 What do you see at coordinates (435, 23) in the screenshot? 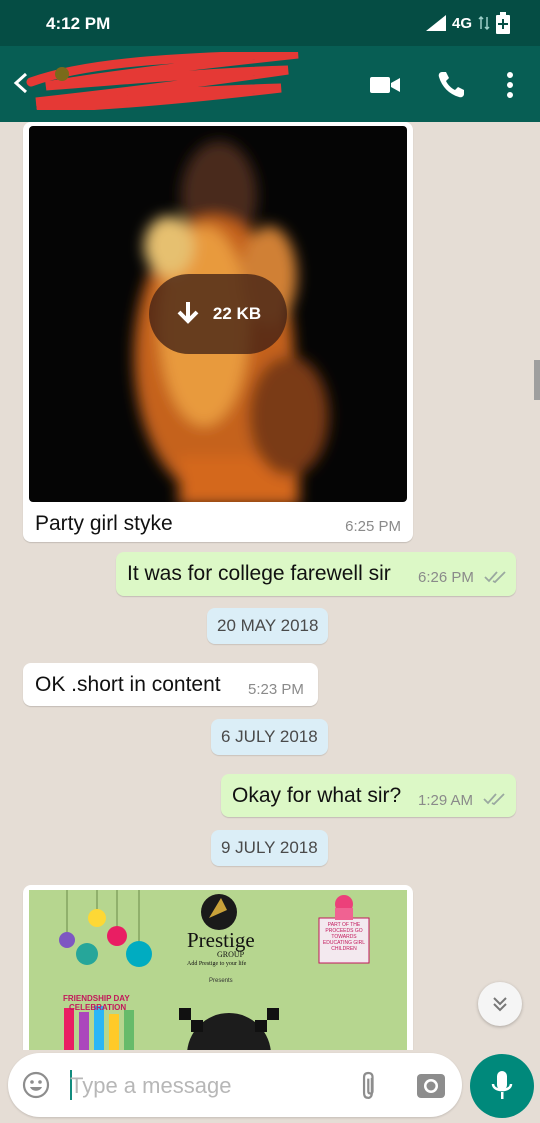
I see `signal-icon` at bounding box center [435, 23].